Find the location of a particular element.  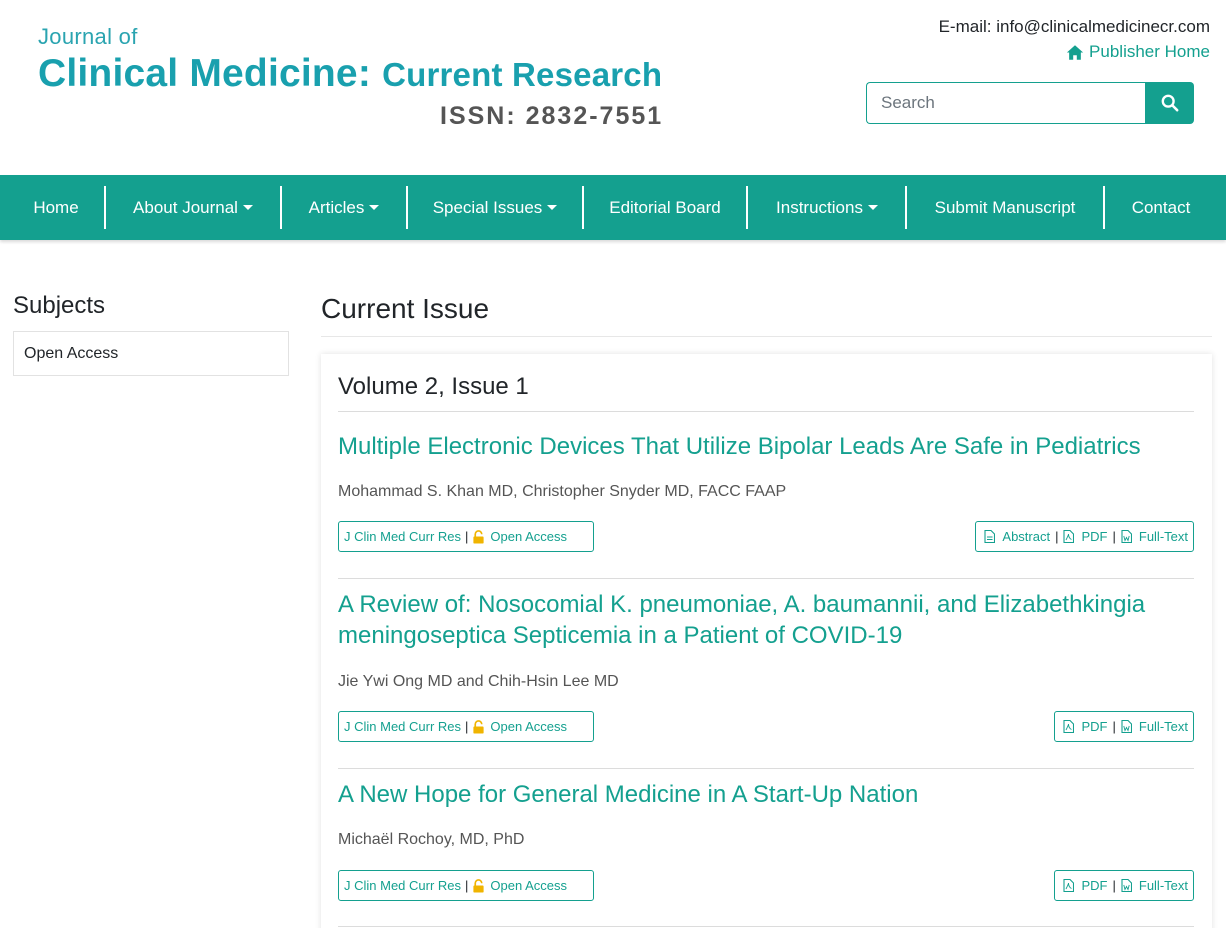

nav-submit-manuscript: Submit Manuscript is located at coordinates (1005, 207).